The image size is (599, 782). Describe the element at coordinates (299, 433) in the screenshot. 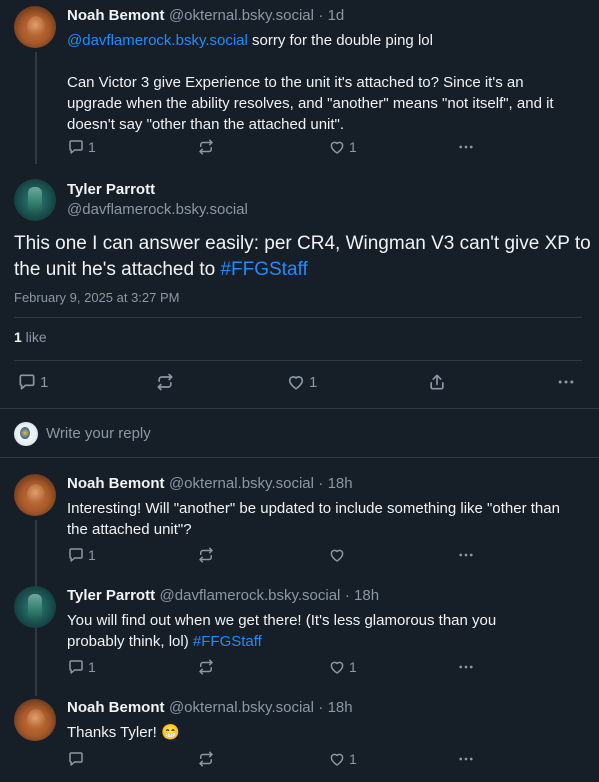

I see `reply-composer: Write your reply` at that location.